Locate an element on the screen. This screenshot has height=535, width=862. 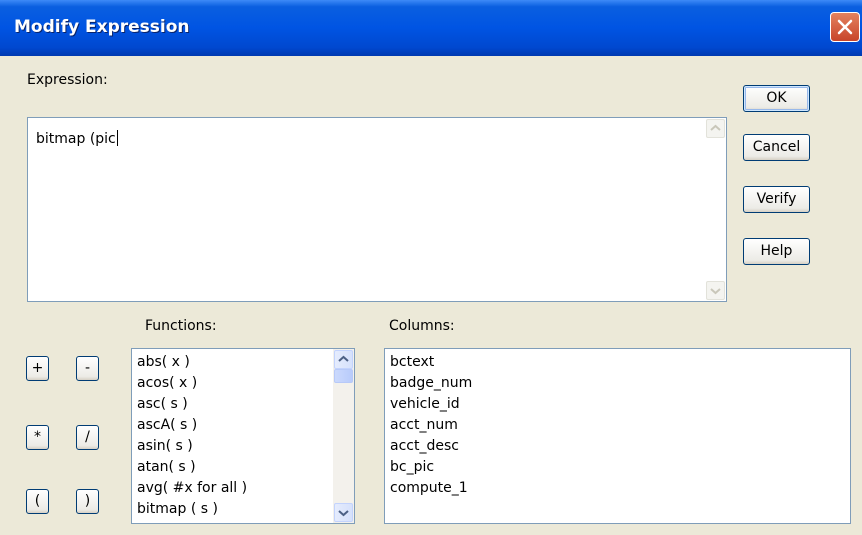
minus-operator-button: - is located at coordinates (87, 368).